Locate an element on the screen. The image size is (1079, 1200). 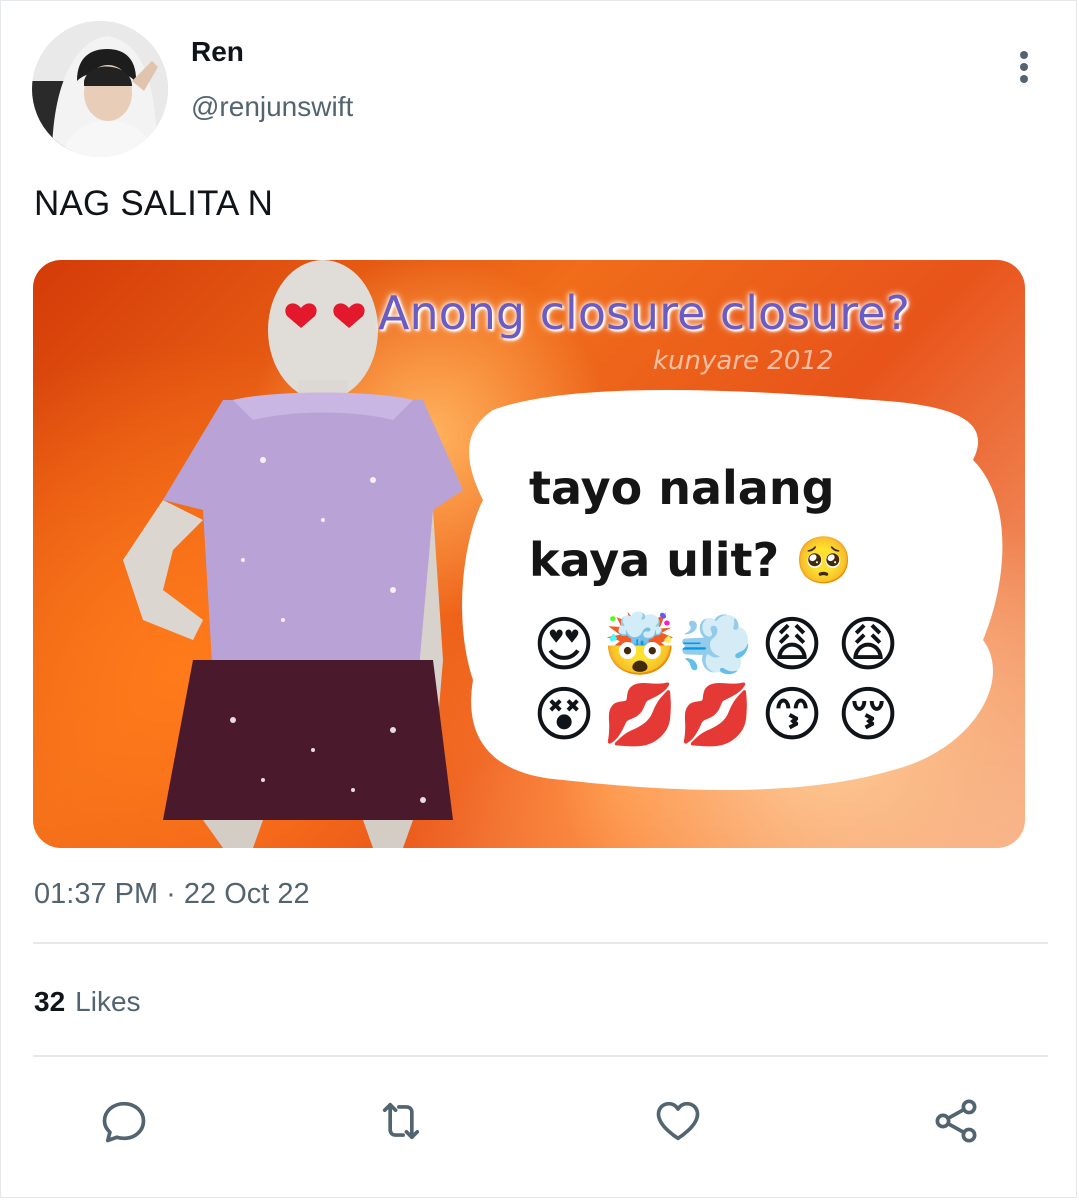
kissing-closed-eyes-emoji: 😚 is located at coordinates (868, 715).